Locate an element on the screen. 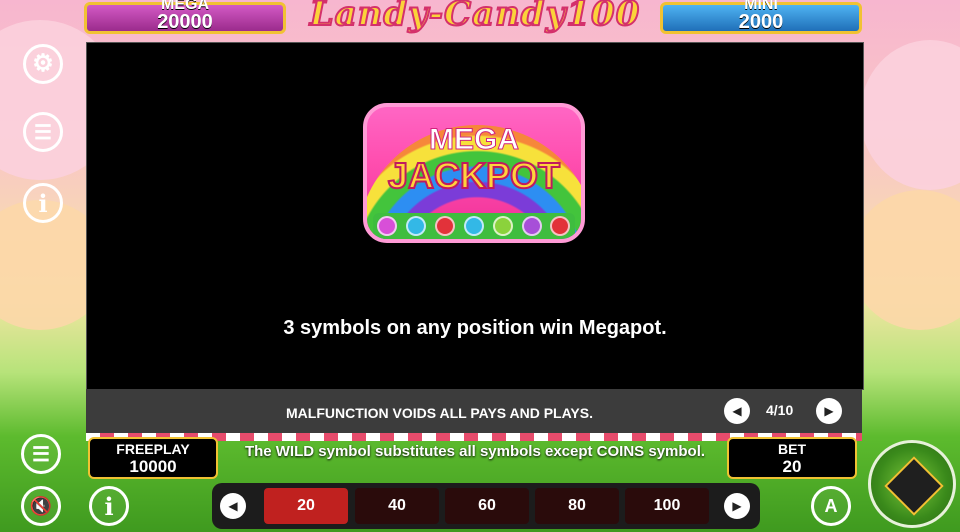  hamburger-icon: ☰ is located at coordinates (41, 454).